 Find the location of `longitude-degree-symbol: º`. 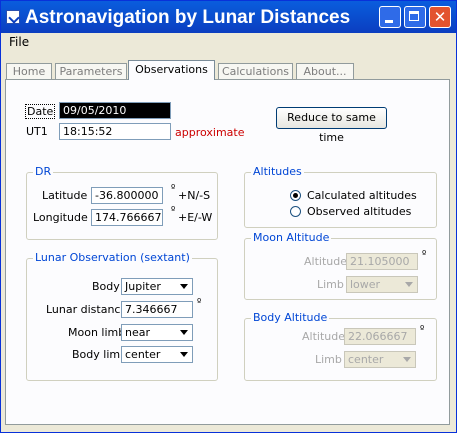

longitude-degree-symbol: º is located at coordinates (173, 211).